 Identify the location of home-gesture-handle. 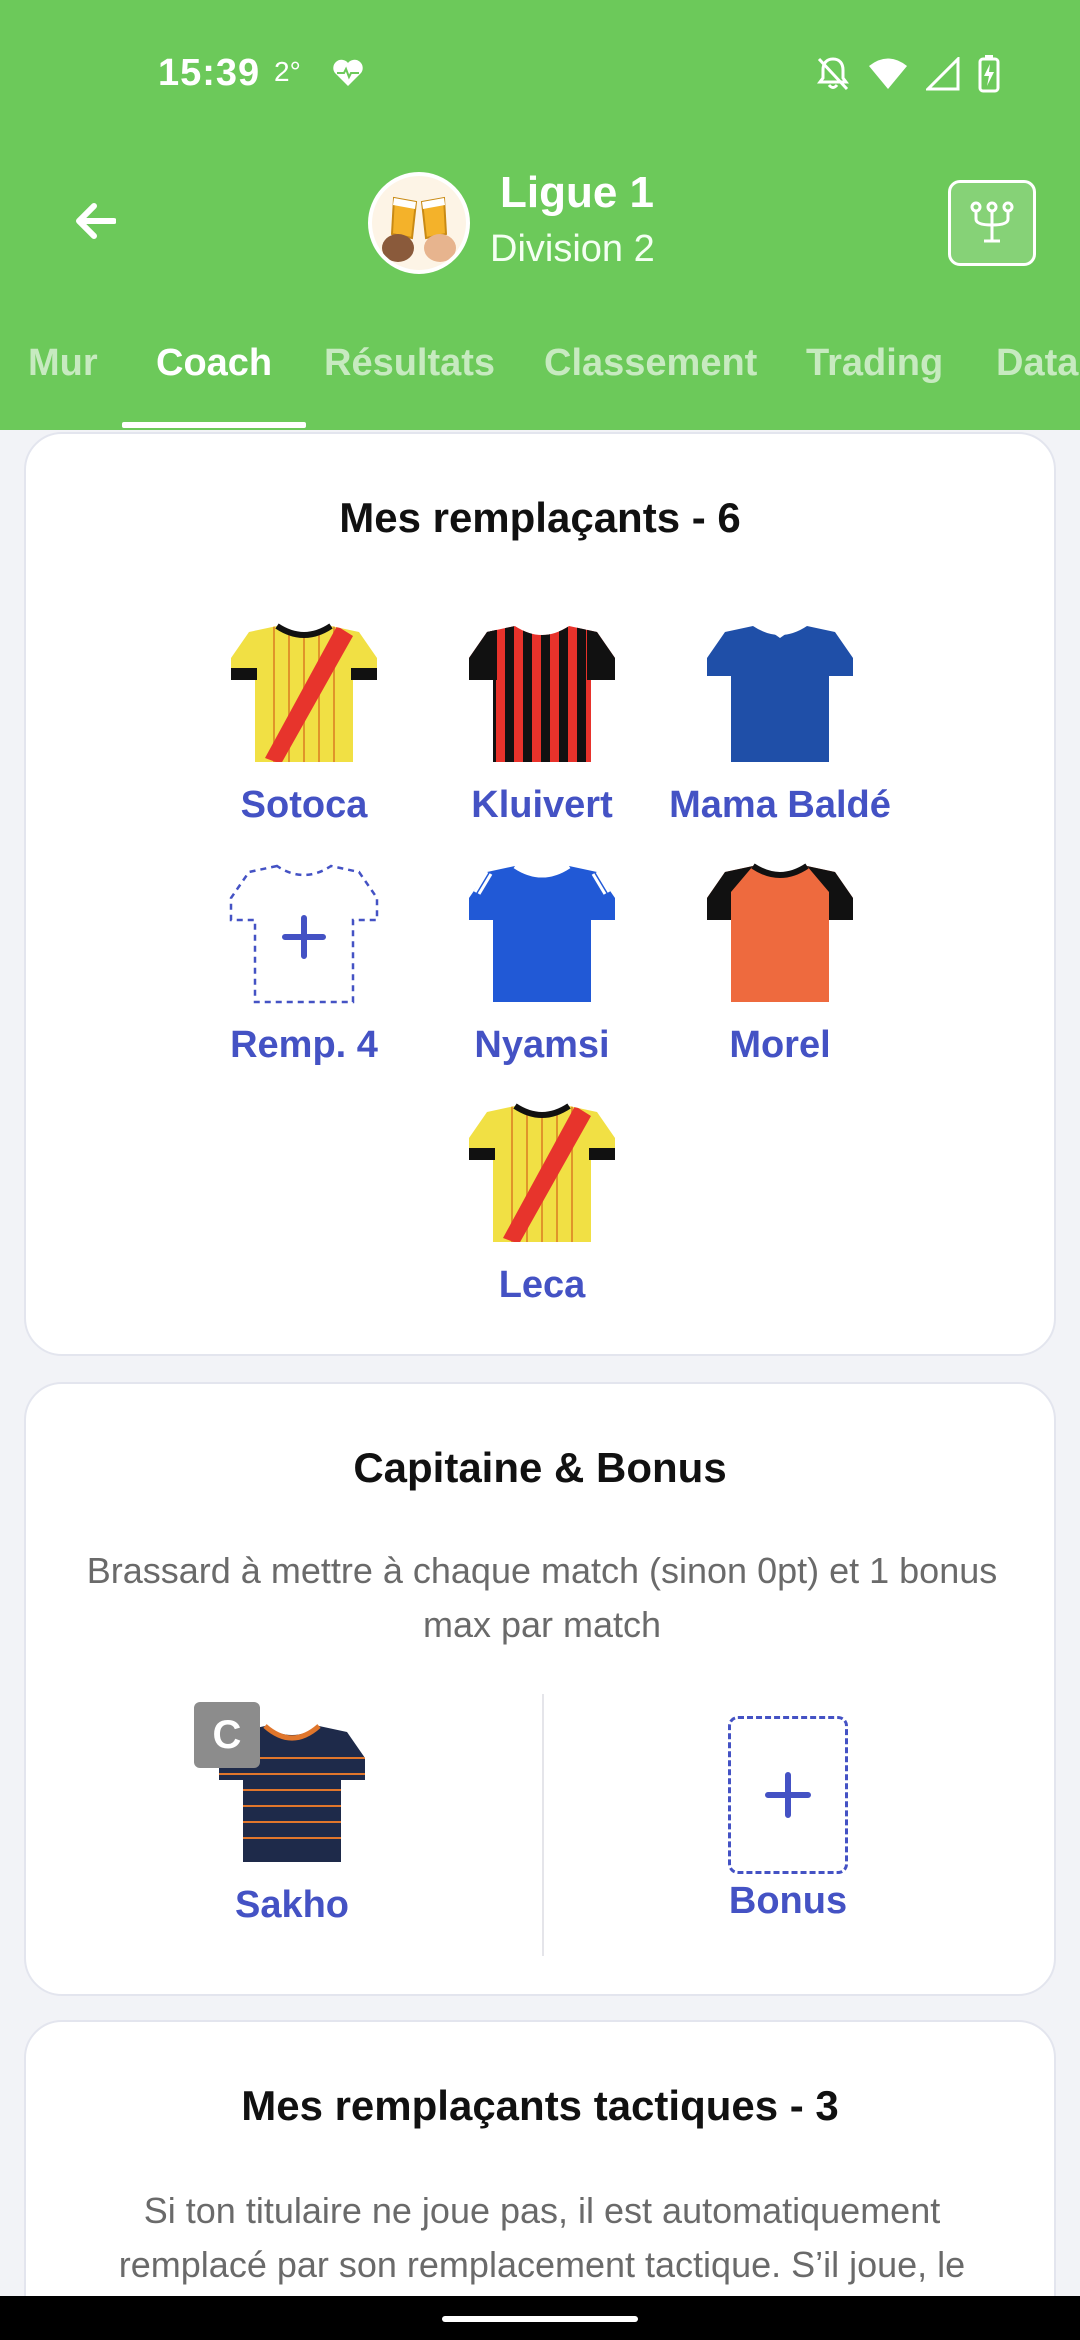
(540, 2319).